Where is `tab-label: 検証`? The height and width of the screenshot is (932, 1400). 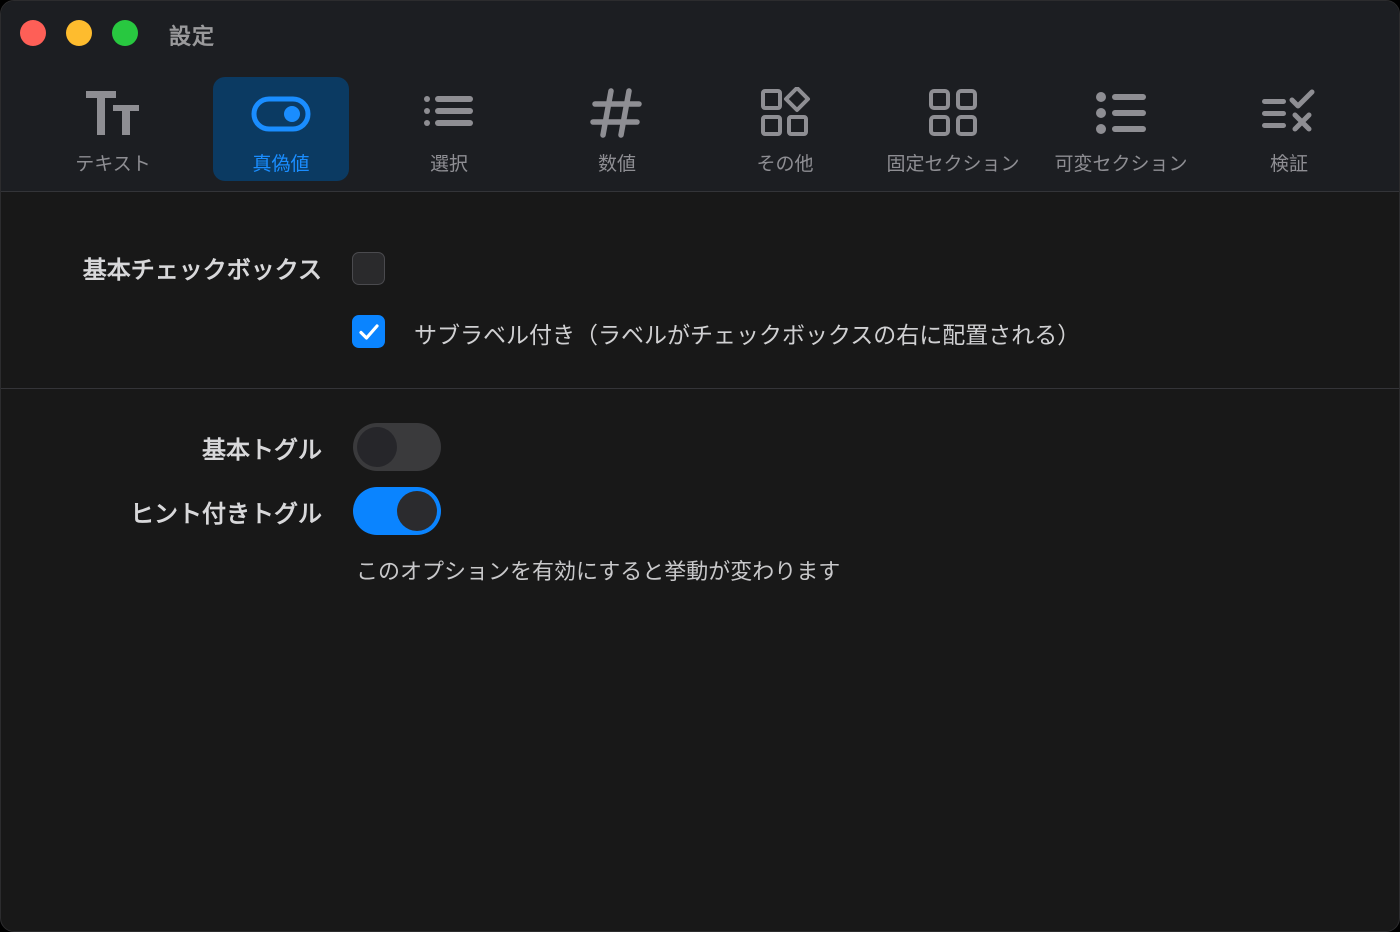
tab-label: 検証 is located at coordinates (1288, 164).